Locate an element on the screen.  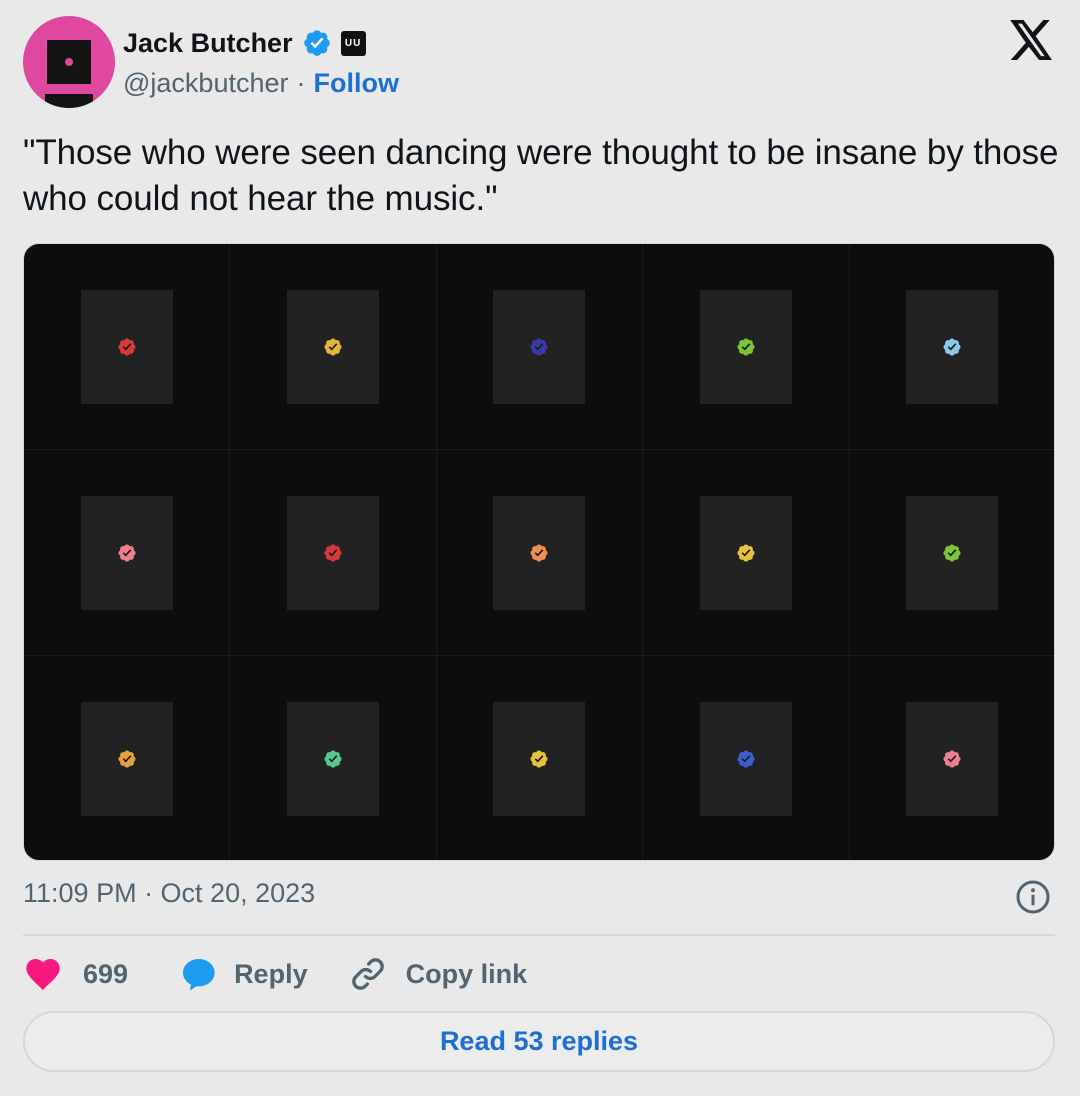
action-bar: 699 Reply Copy link is located at coordinates (275, 974).